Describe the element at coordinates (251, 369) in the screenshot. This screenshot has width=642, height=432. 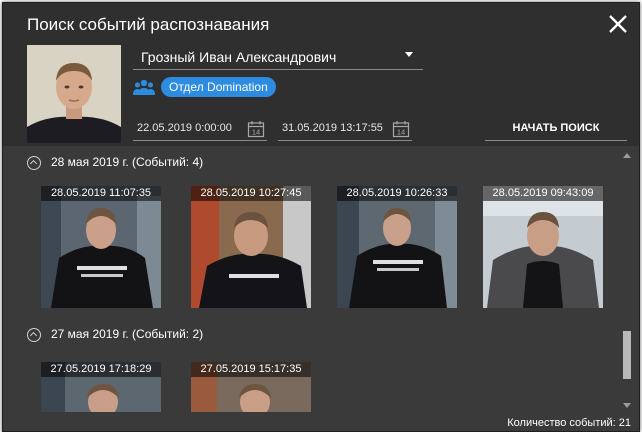
I see `event-time: 27.05.2019 15:17:35` at that location.